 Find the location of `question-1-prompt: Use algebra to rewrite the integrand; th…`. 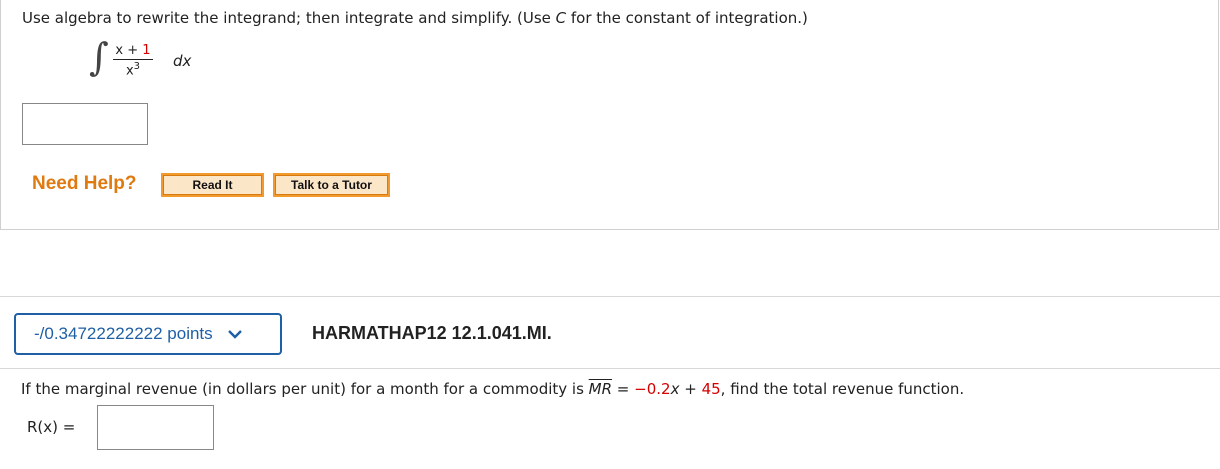

question-1-prompt: Use algebra to rewrite the integrand; th… is located at coordinates (415, 18).